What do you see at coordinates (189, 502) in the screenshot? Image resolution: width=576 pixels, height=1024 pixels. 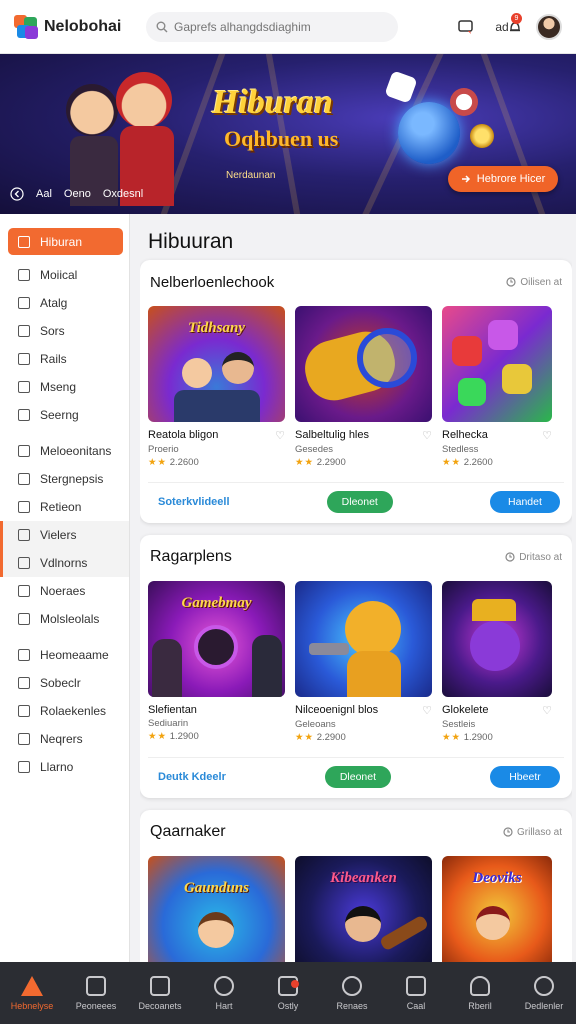 I see `section-footer-link: Soterkvlideell` at bounding box center [189, 502].